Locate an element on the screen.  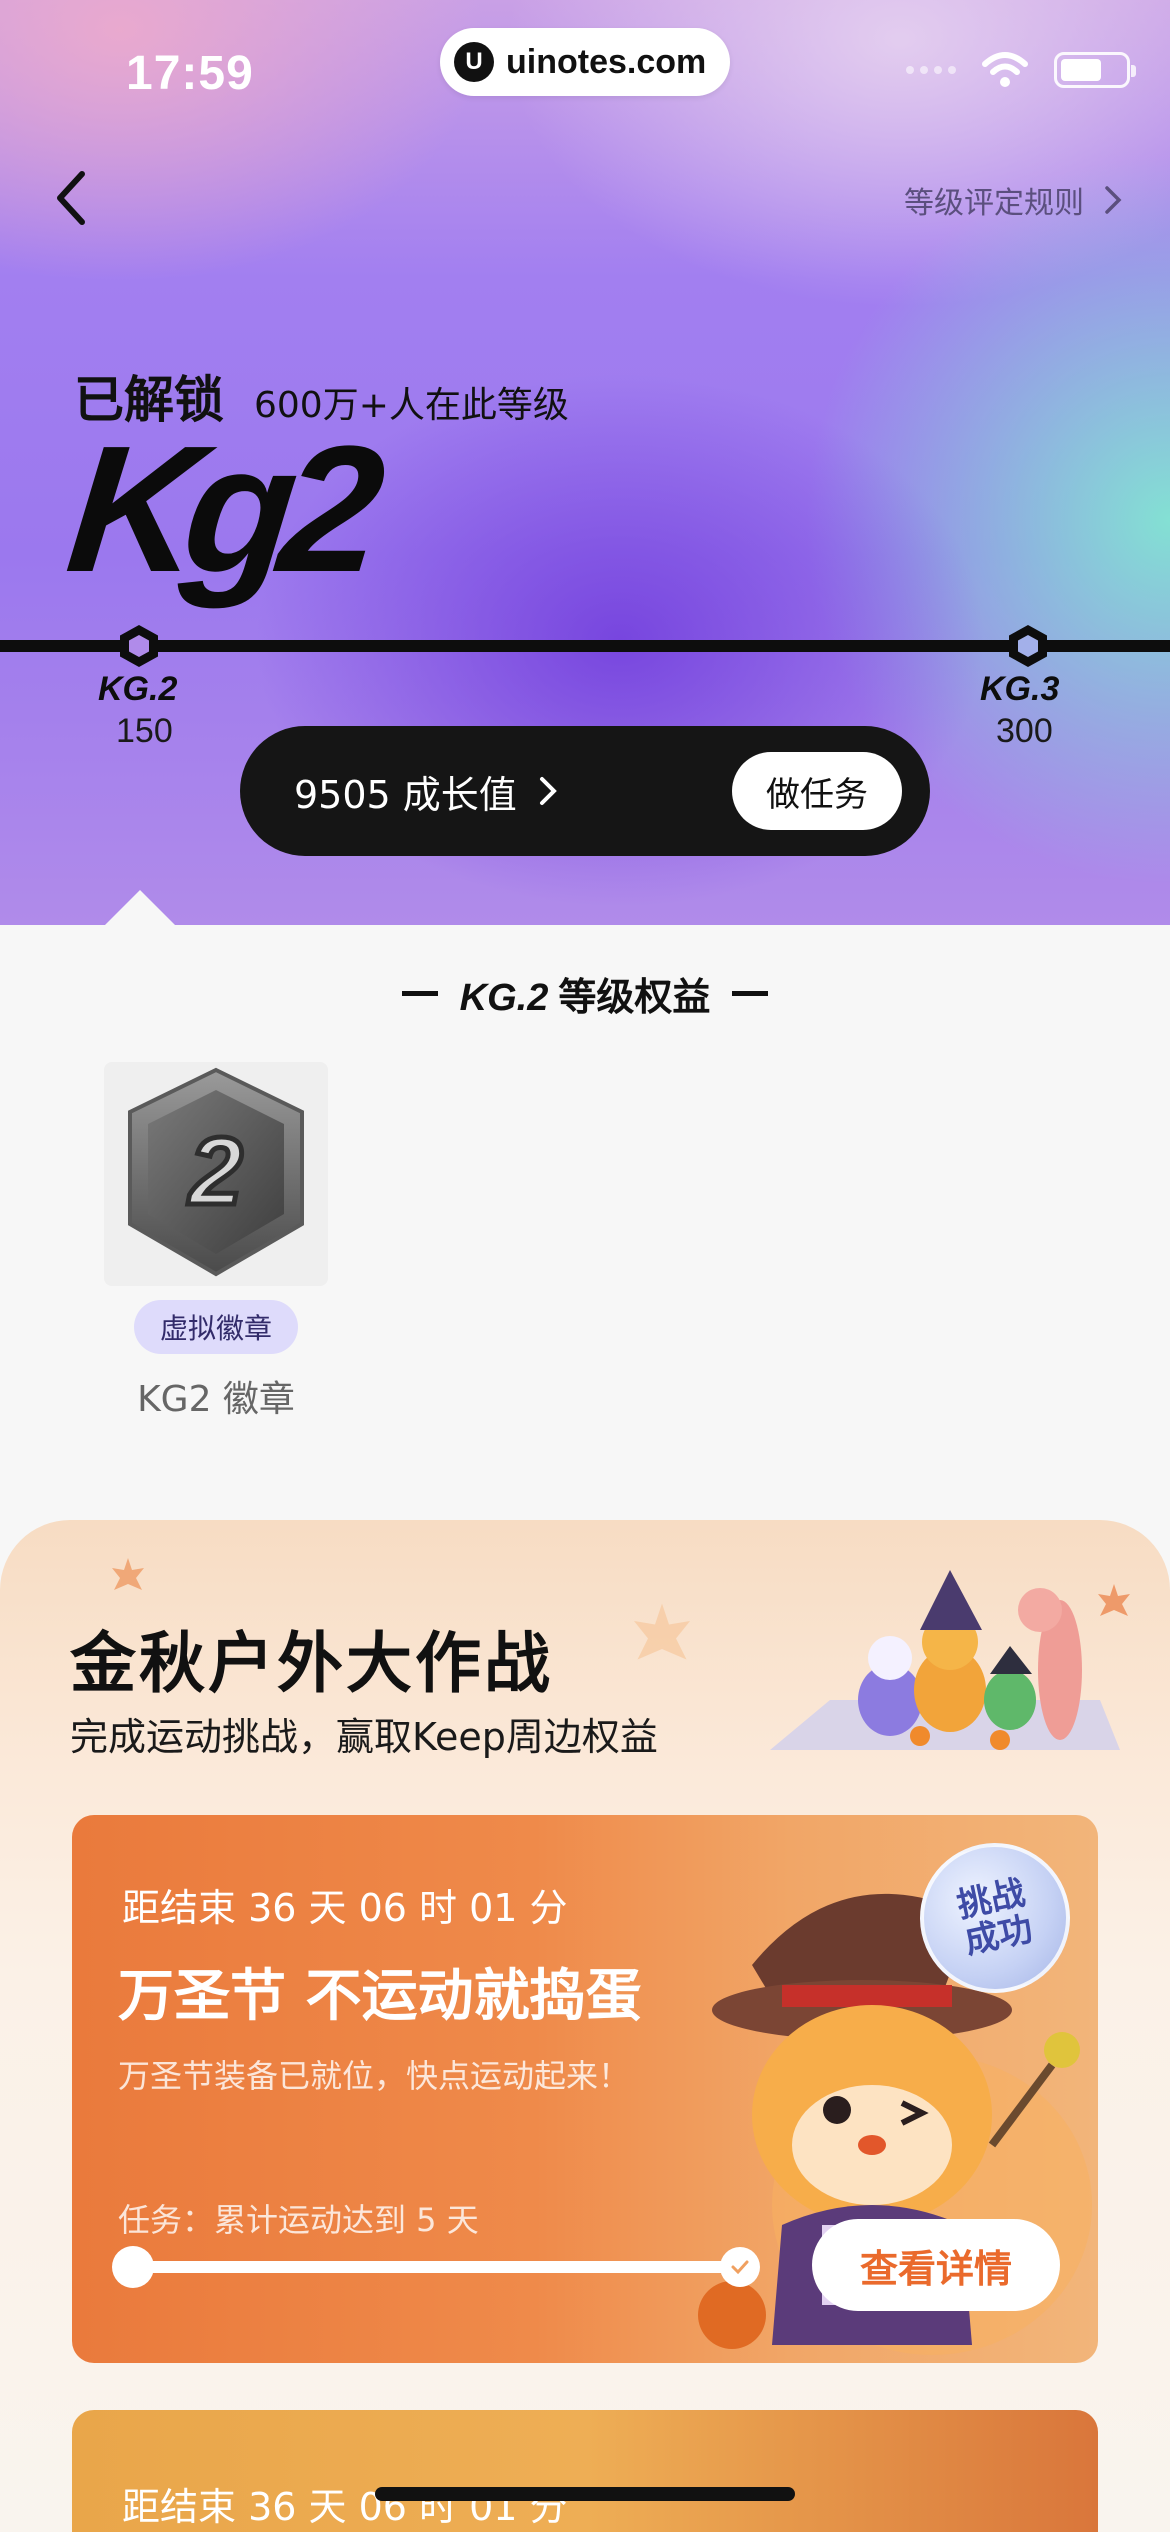
task-progress-bar is located at coordinates (436, 2267).